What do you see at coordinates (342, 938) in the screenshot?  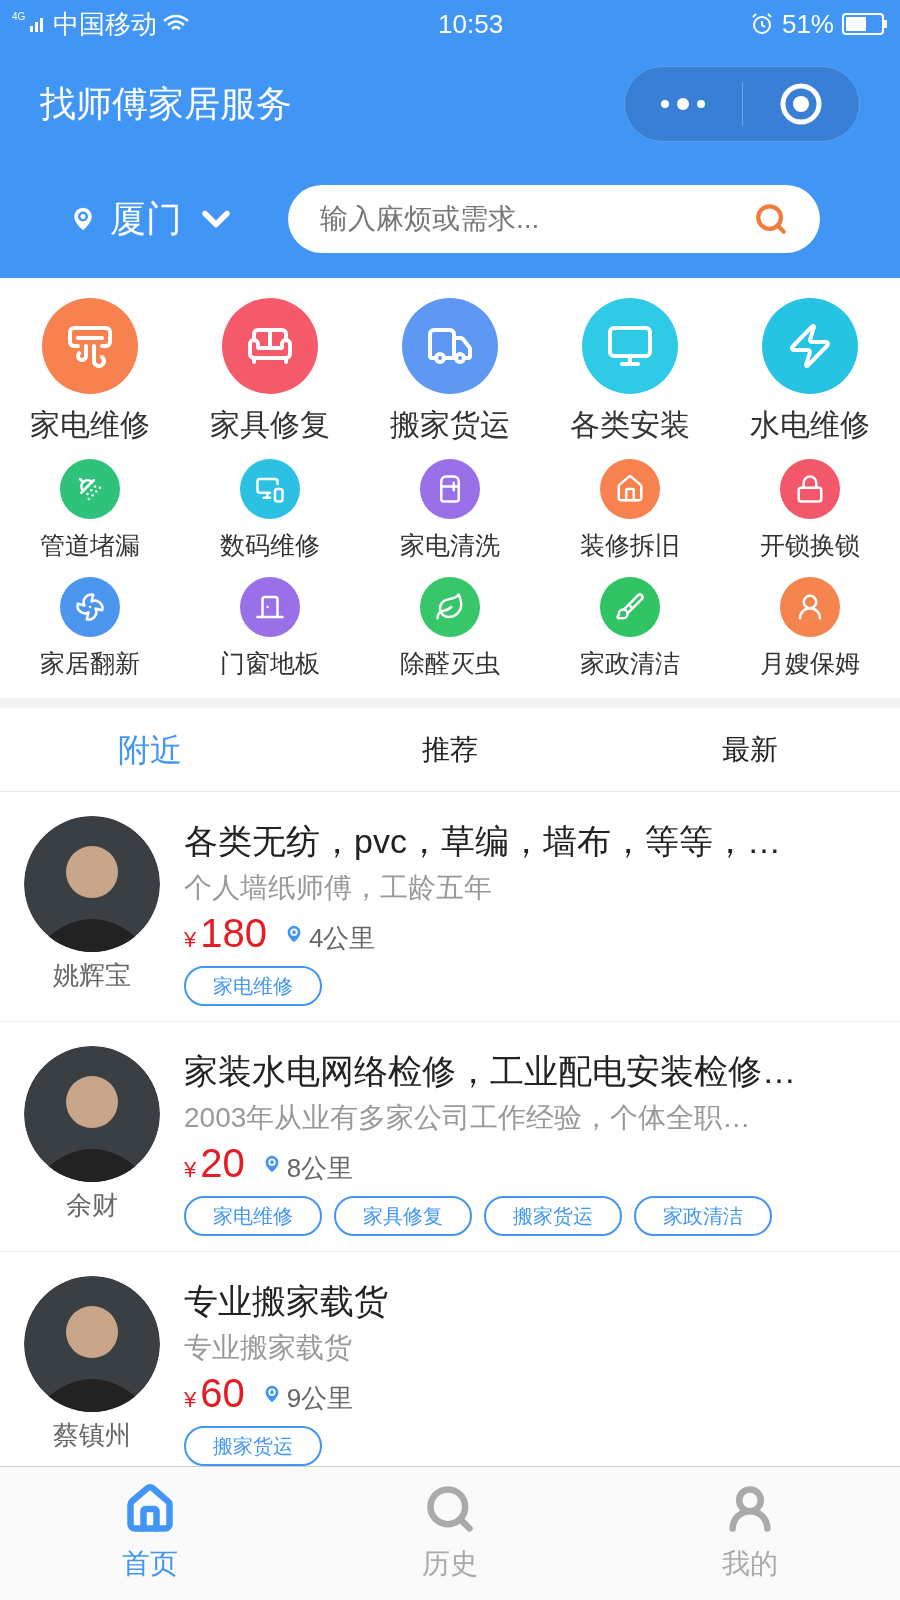 I see `distance: 4公里` at bounding box center [342, 938].